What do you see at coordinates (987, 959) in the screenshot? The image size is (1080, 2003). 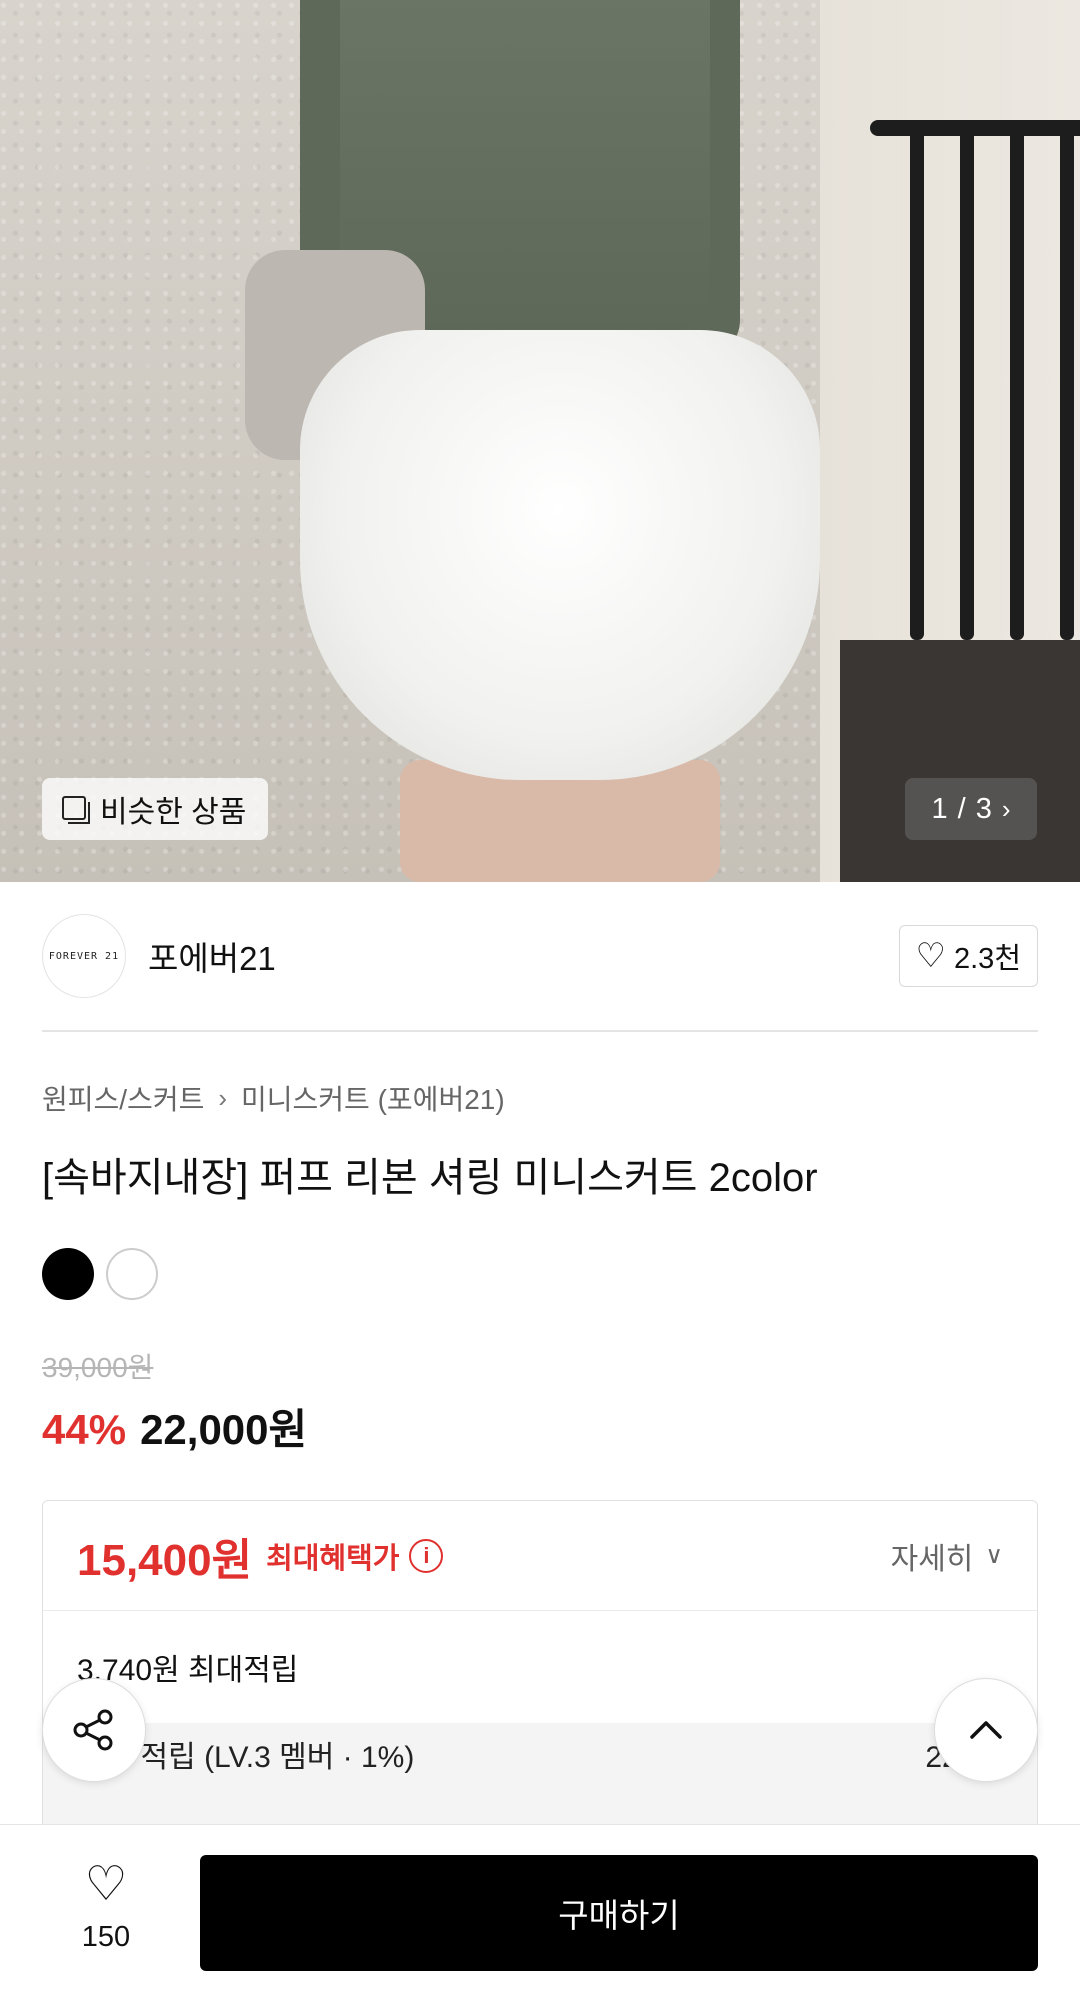 I see `brand-like-count: 2.3천` at bounding box center [987, 959].